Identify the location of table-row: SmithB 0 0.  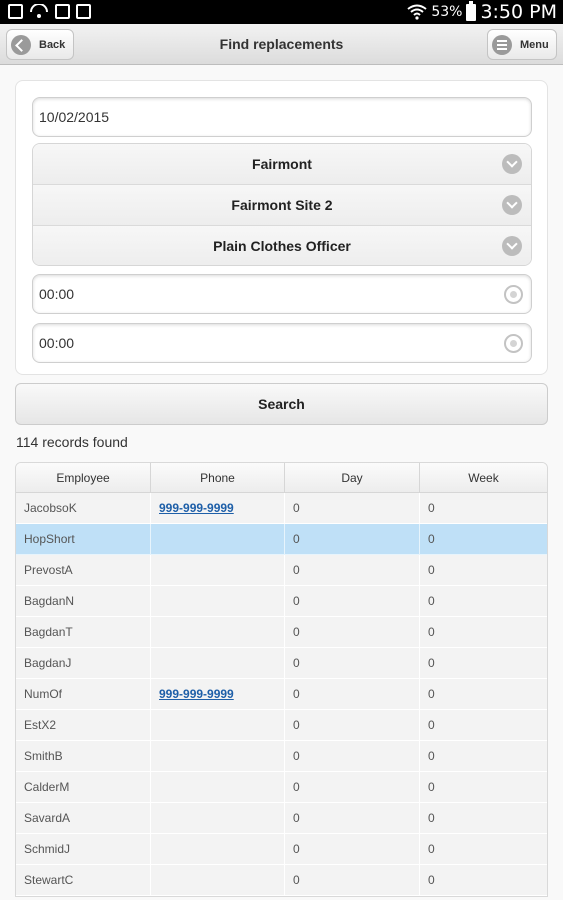
(281, 756).